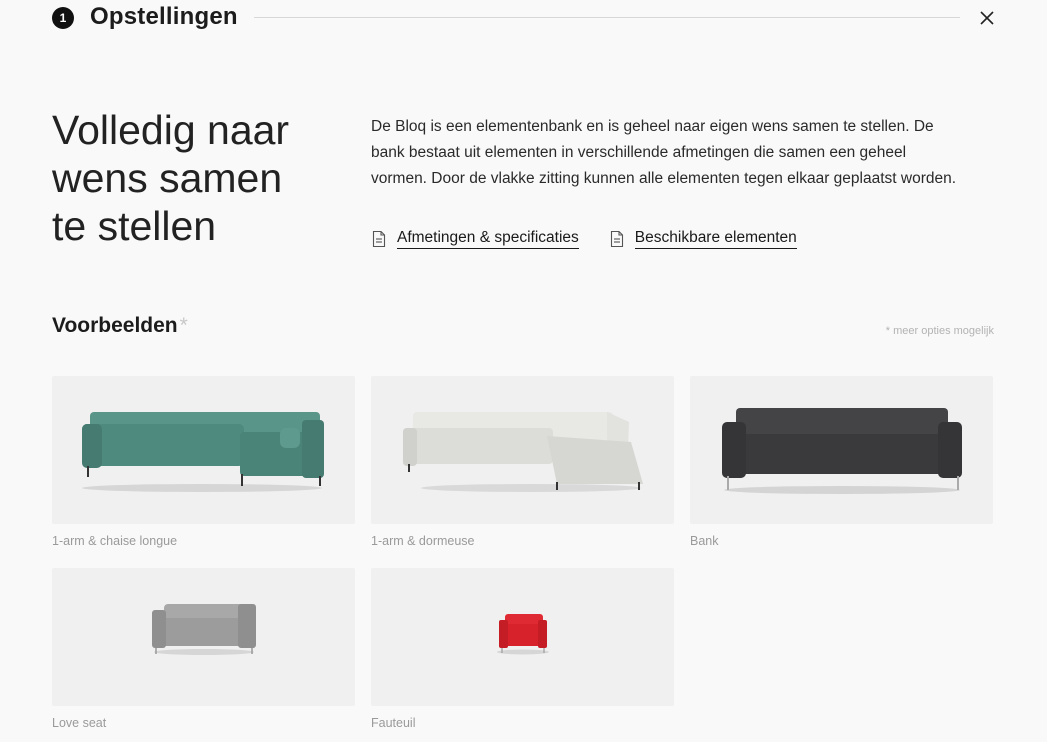 This screenshot has width=1047, height=742. What do you see at coordinates (488, 239) in the screenshot?
I see `link-label: Afmetingen & specificaties` at bounding box center [488, 239].